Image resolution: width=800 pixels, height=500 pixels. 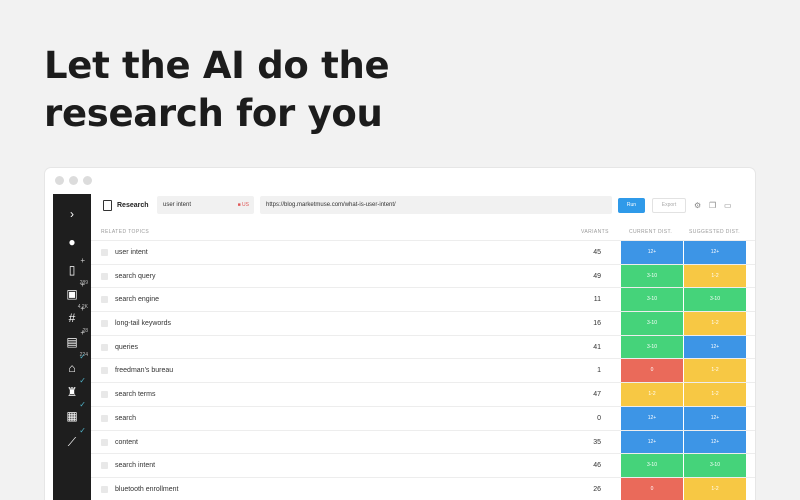 I want to click on copy-icon: ❐, so click(x=712, y=205).